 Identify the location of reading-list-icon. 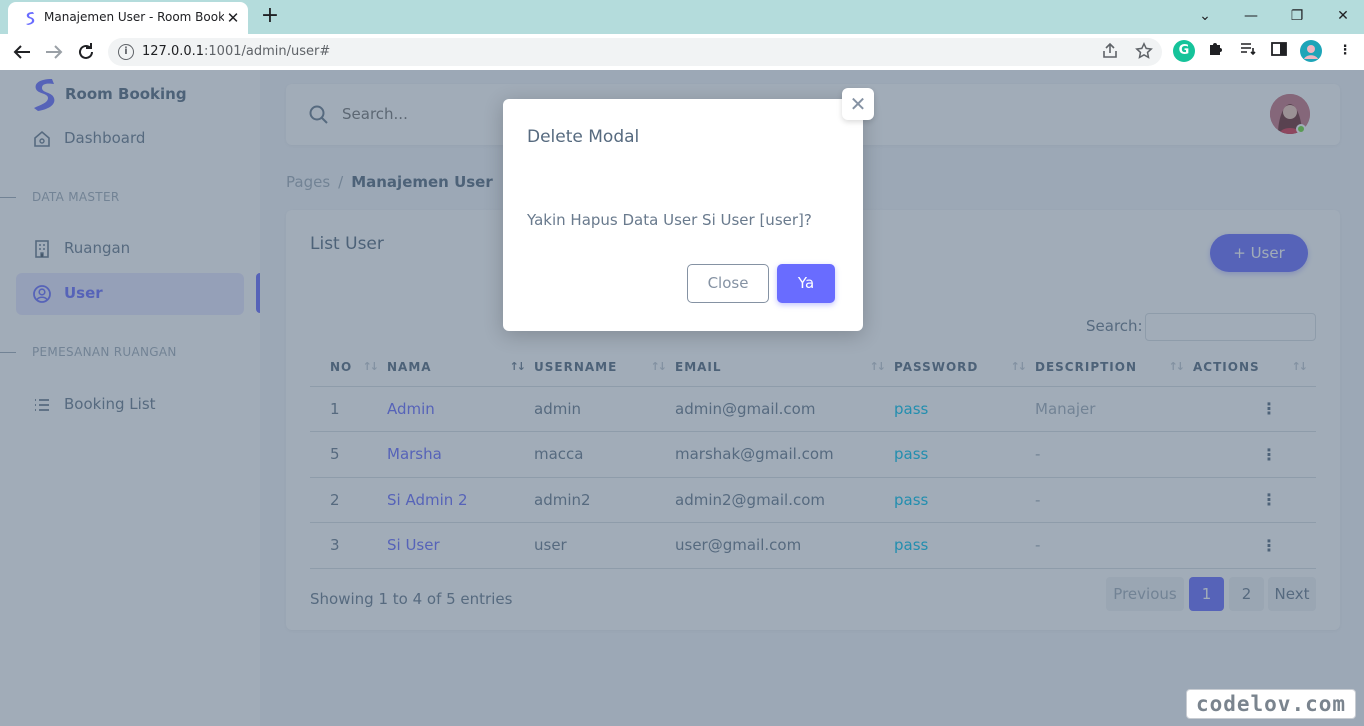
(1248, 51).